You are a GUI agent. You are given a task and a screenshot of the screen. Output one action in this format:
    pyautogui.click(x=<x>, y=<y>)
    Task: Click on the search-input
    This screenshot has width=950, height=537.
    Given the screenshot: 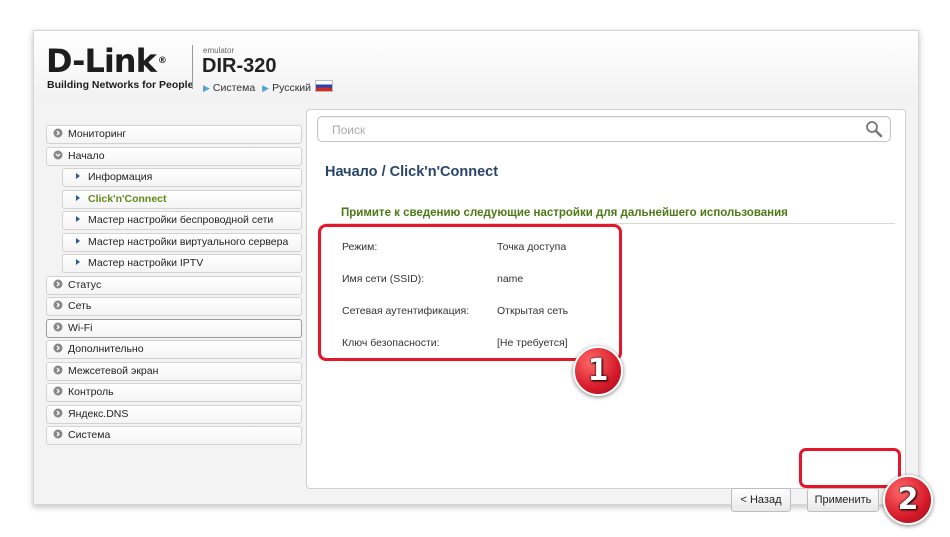 What is the action you would take?
    pyautogui.click(x=592, y=130)
    